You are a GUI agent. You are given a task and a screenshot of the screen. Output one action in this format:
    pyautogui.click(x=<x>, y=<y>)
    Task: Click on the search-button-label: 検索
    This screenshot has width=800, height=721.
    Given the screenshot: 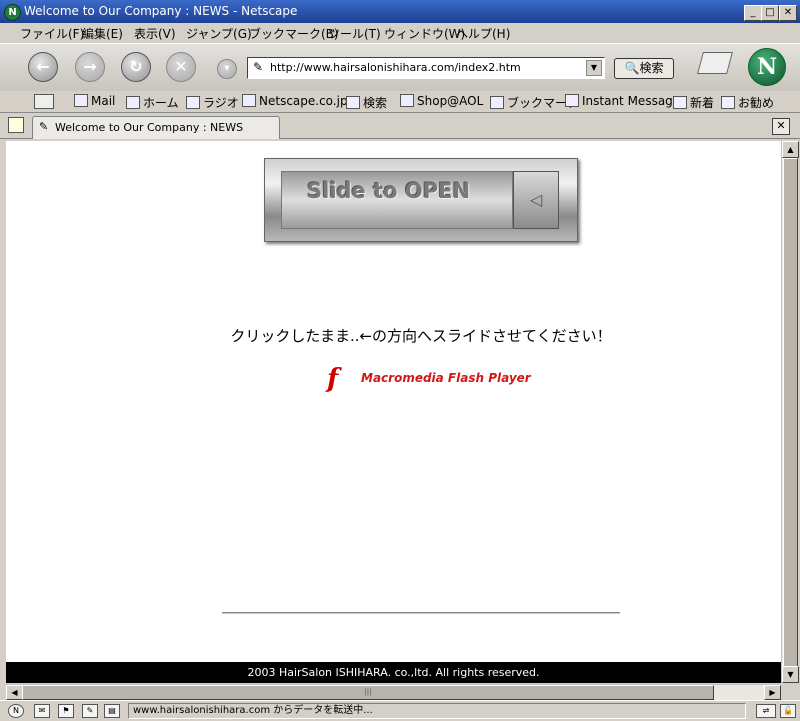 What is the action you would take?
    pyautogui.click(x=651, y=68)
    